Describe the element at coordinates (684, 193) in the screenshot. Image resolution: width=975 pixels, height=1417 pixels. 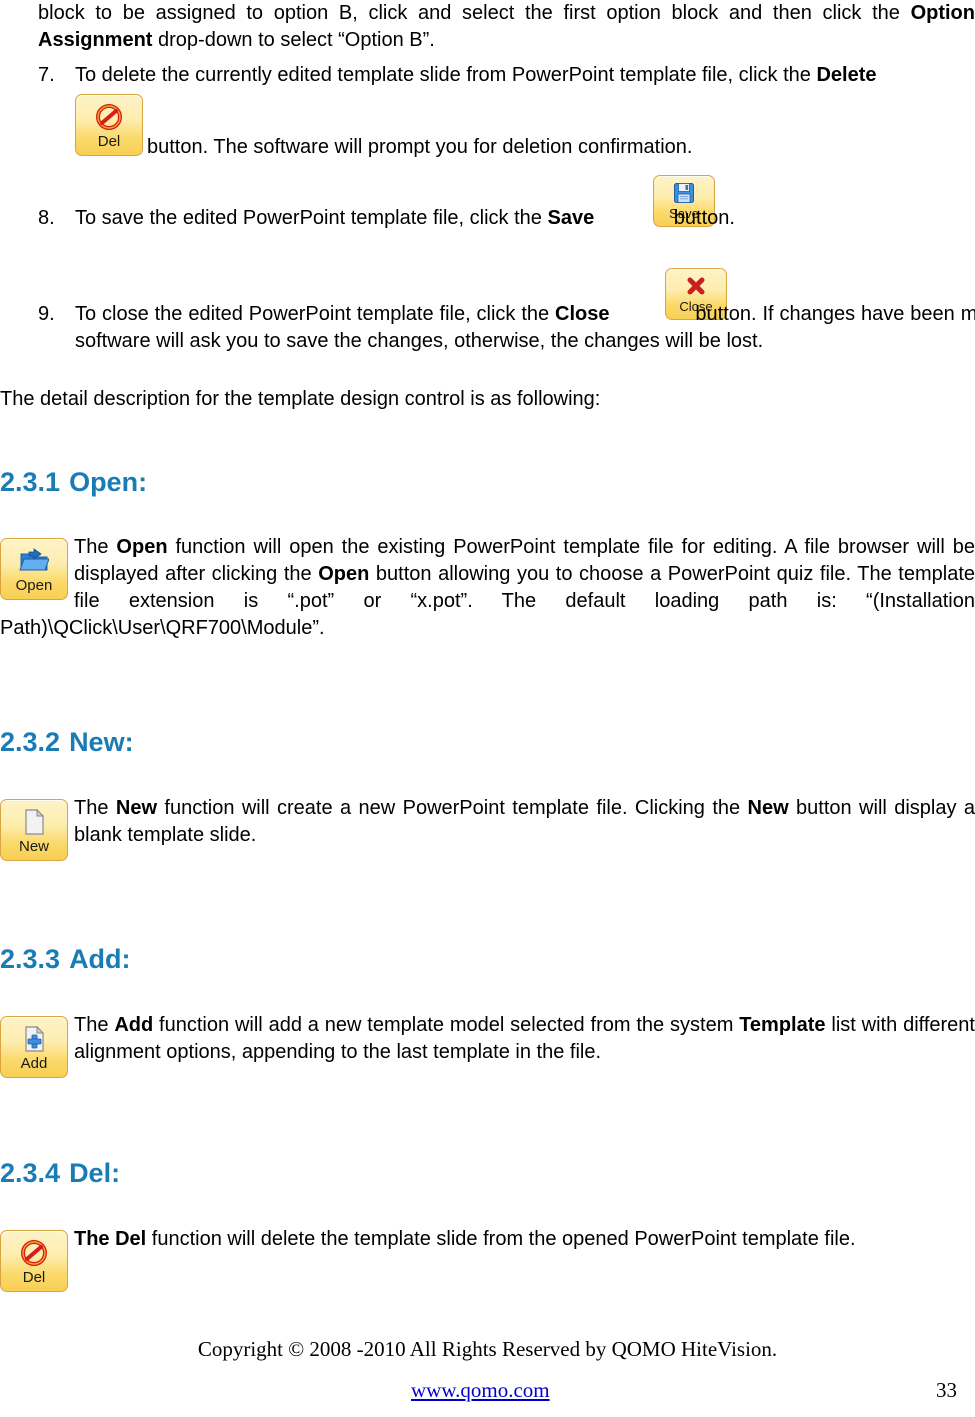
I see `floppy-disk-icon` at that location.